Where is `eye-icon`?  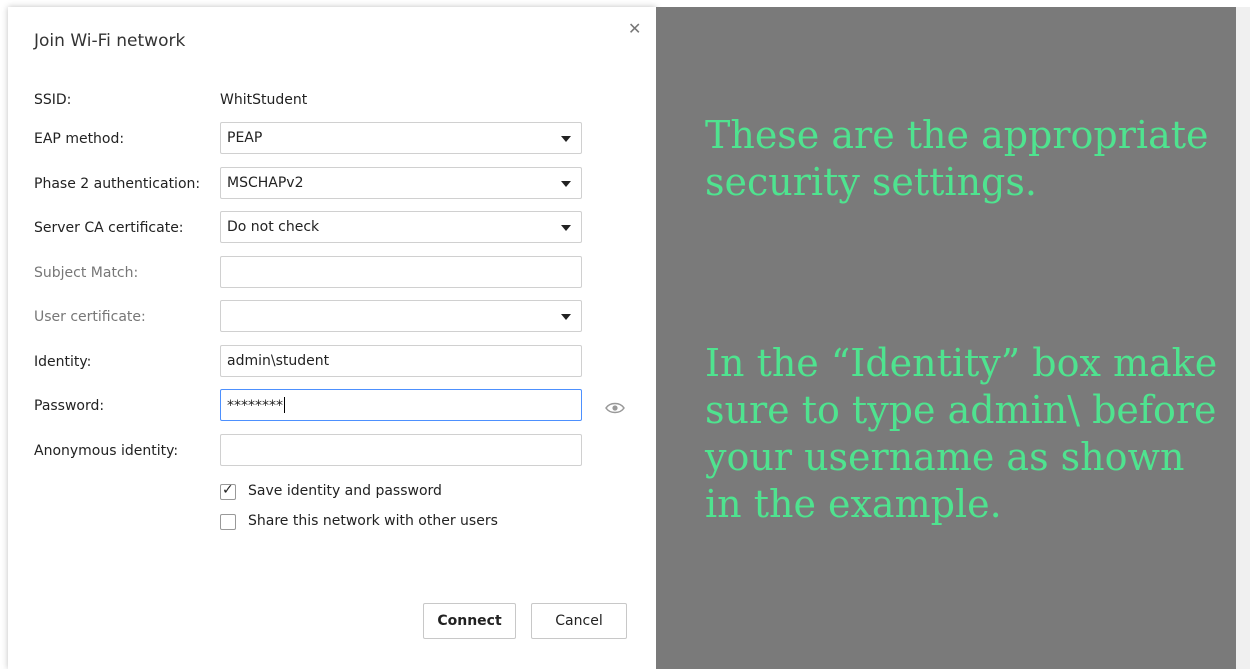 eye-icon is located at coordinates (615, 408).